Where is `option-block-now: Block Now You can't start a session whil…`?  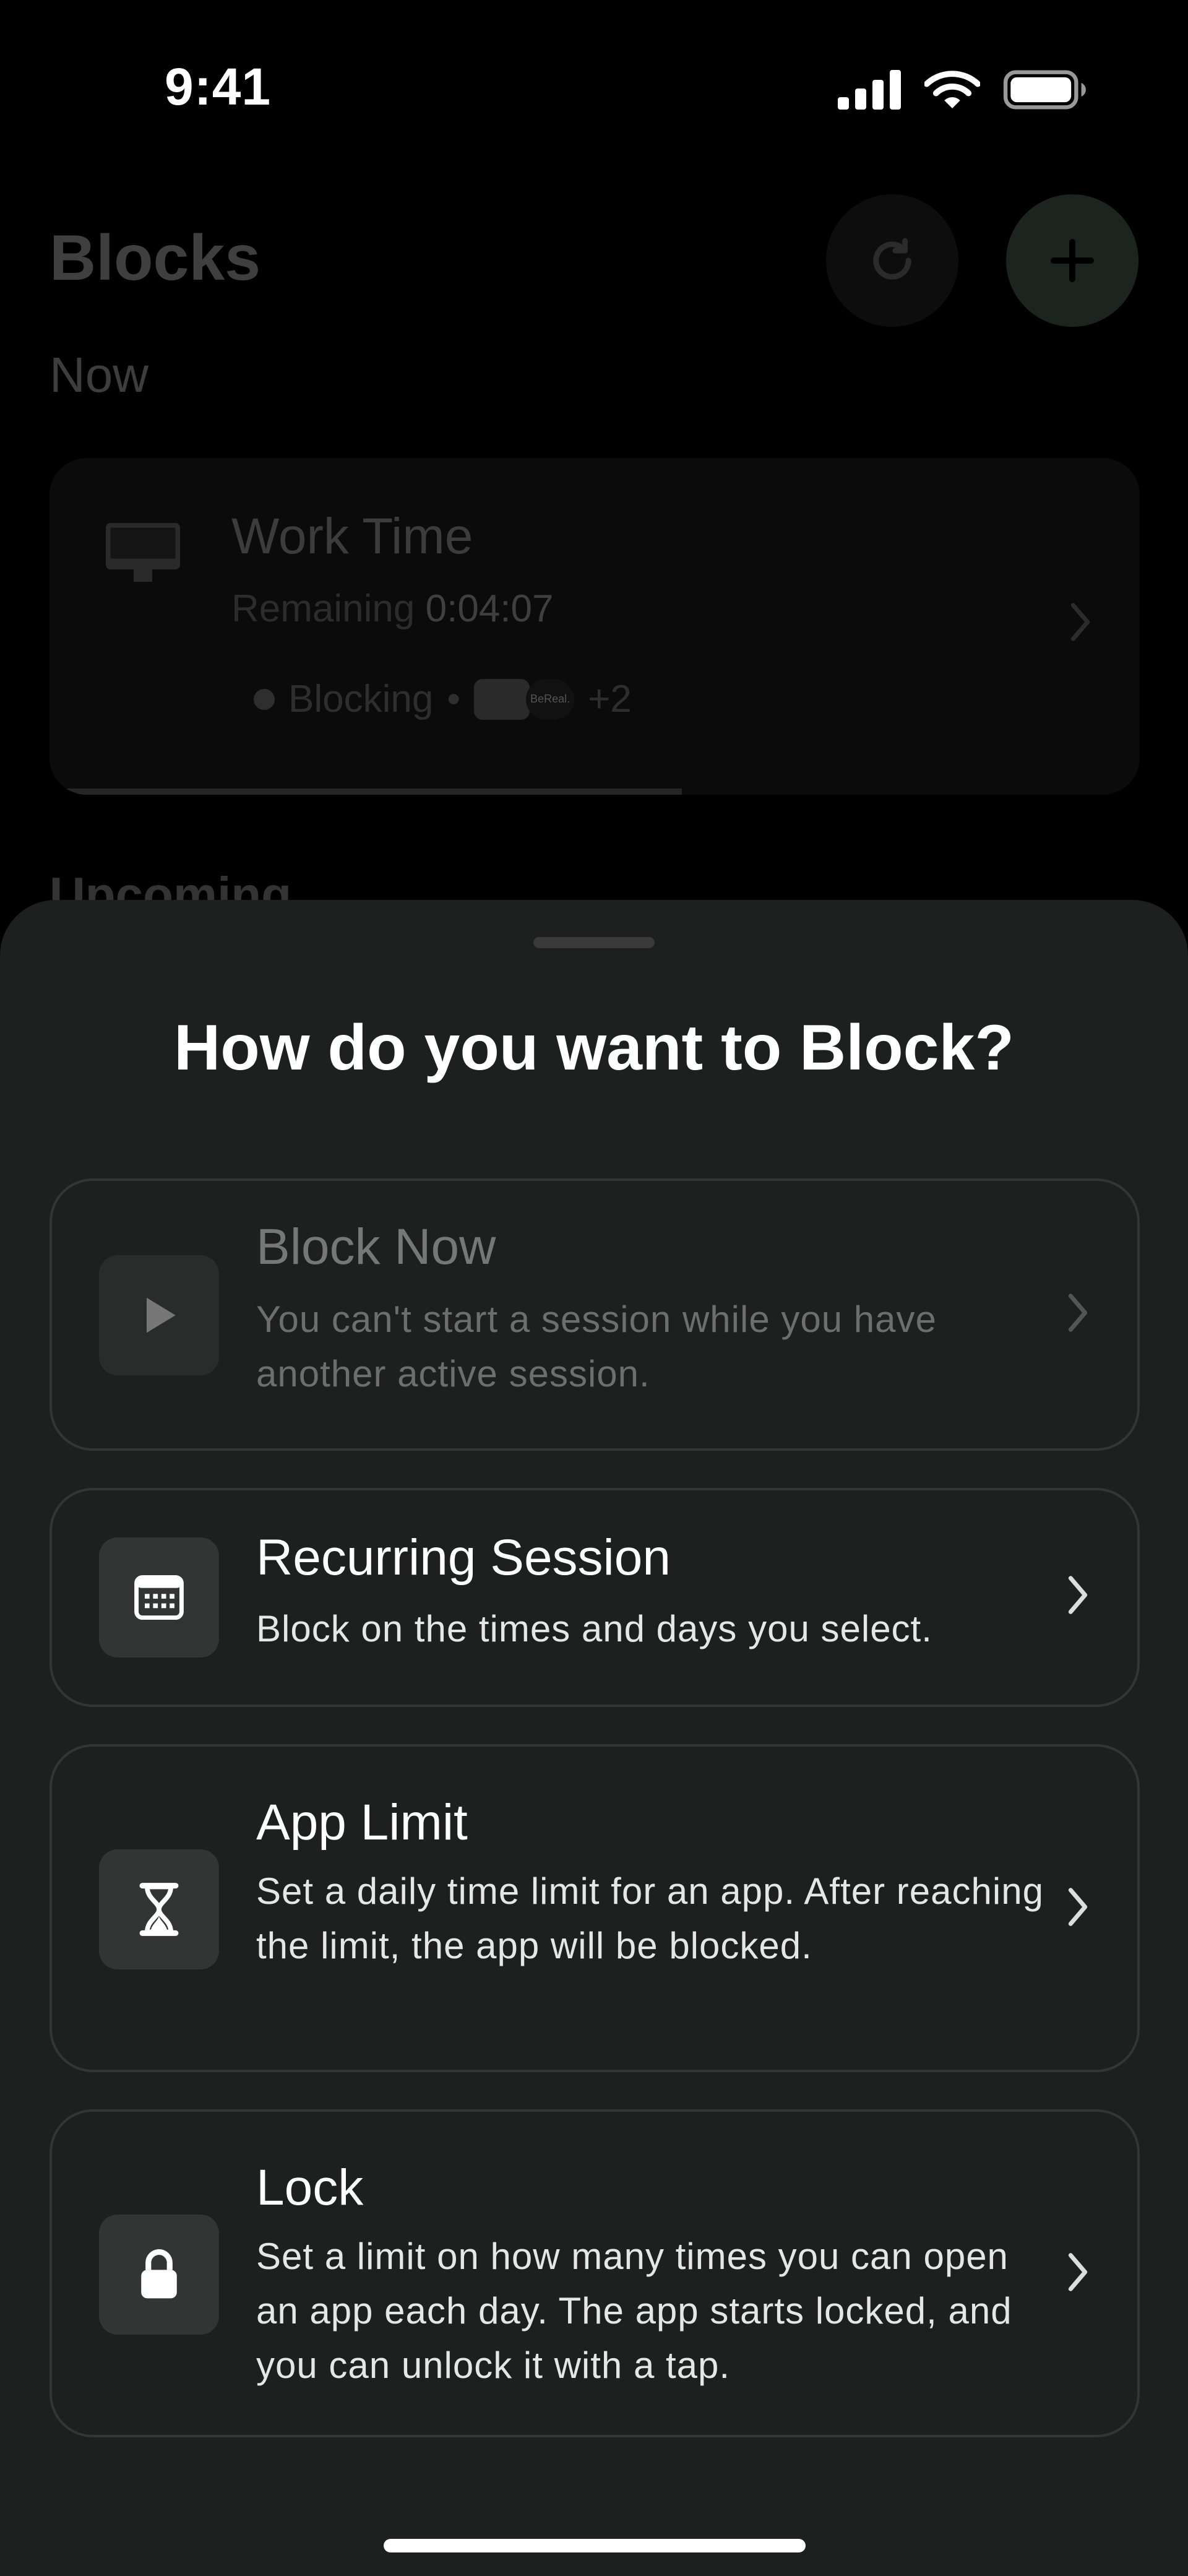
option-block-now: Block Now You can't start a session whil… is located at coordinates (595, 1314).